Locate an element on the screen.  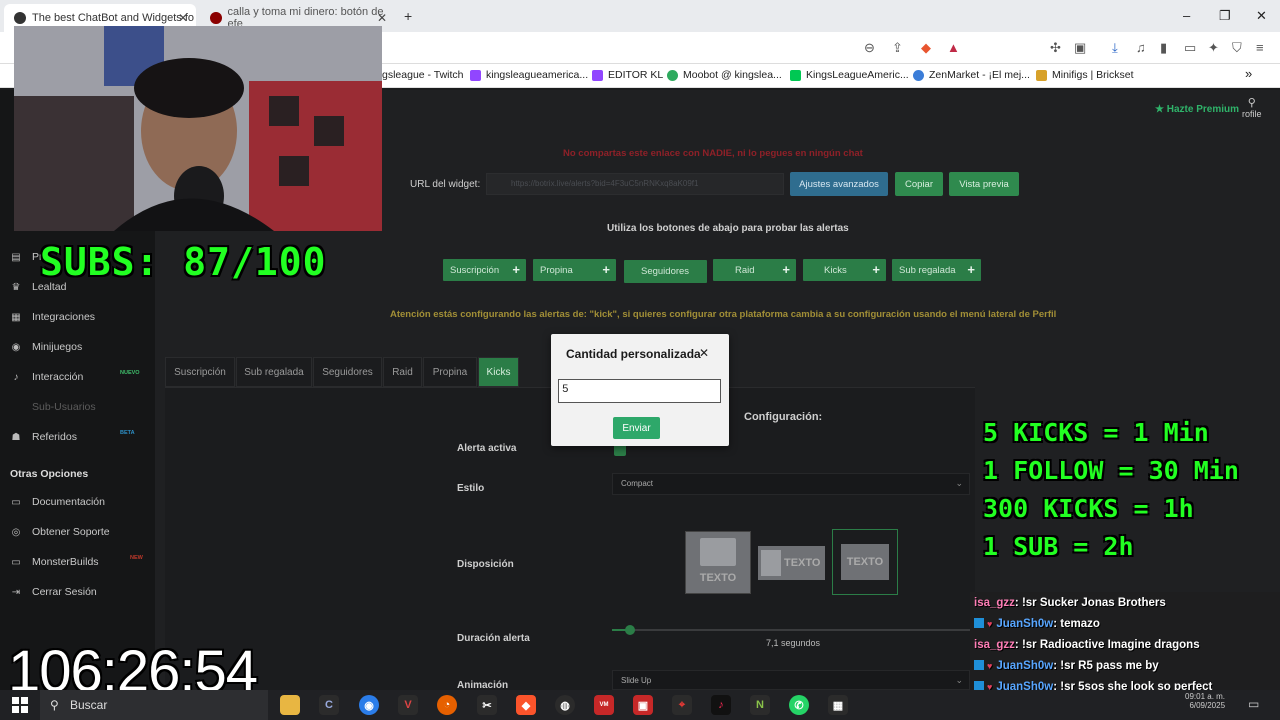
file-explorer-icon is located at coordinates (290, 705).